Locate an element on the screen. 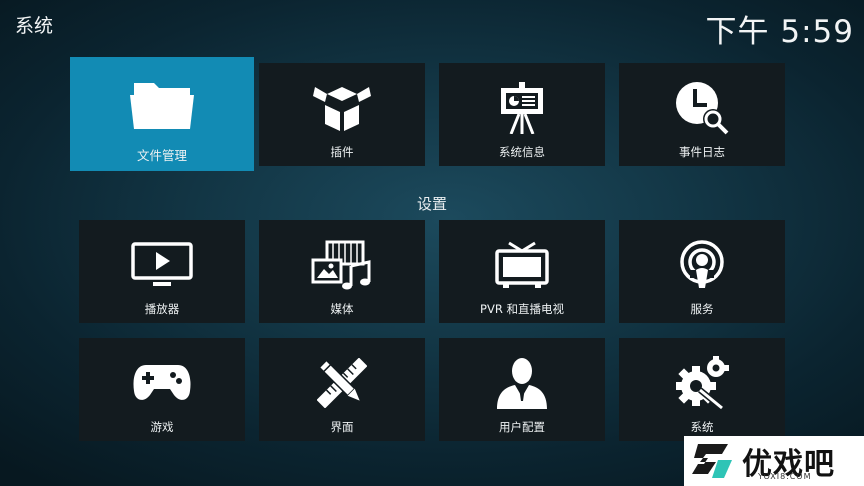  tile-services: 服务 is located at coordinates (702, 271).